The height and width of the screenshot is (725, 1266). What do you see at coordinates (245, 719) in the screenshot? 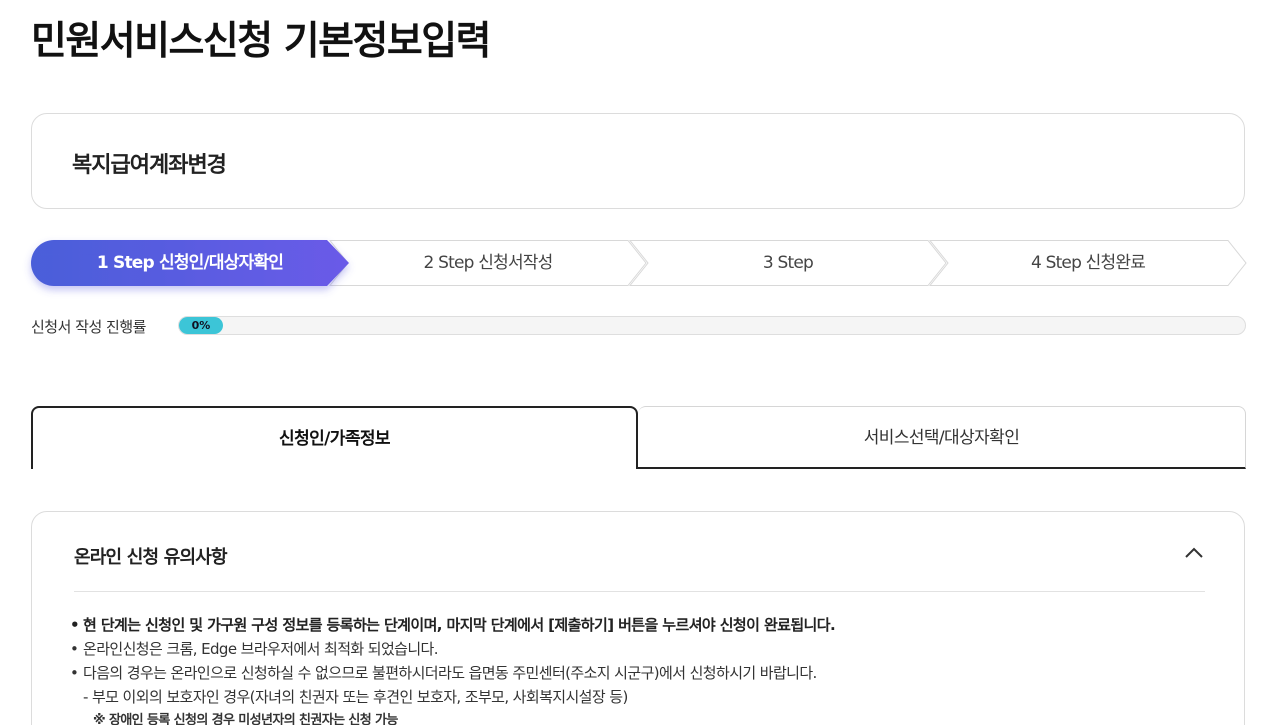
I see `notice-item-text: ※ 장애인 등록 신청의 경우 미성년자의 친권자는 신청 가능` at bounding box center [245, 719].